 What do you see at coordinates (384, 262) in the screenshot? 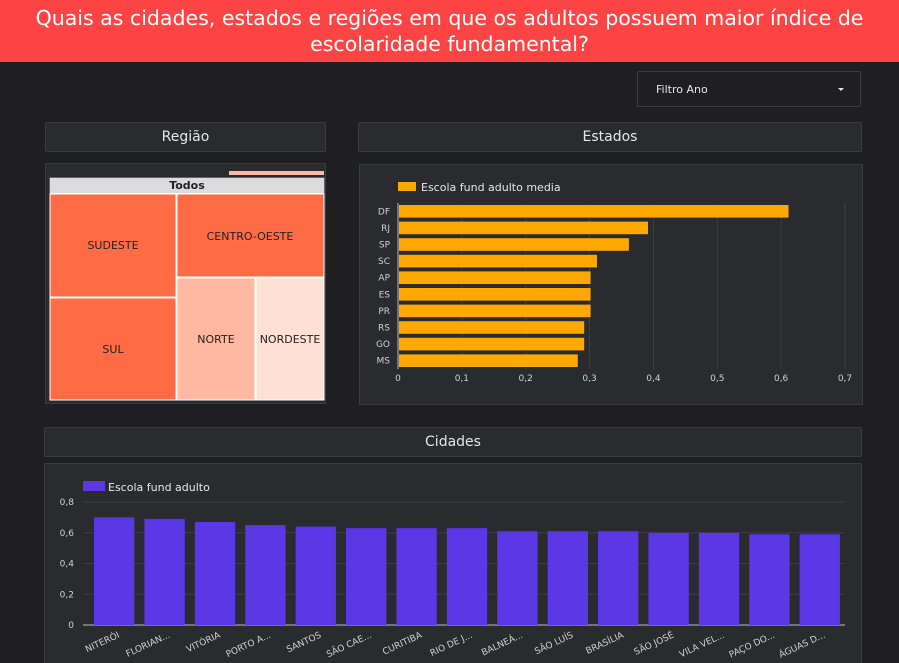
I see `states-y-tick-label: SC` at bounding box center [384, 262].